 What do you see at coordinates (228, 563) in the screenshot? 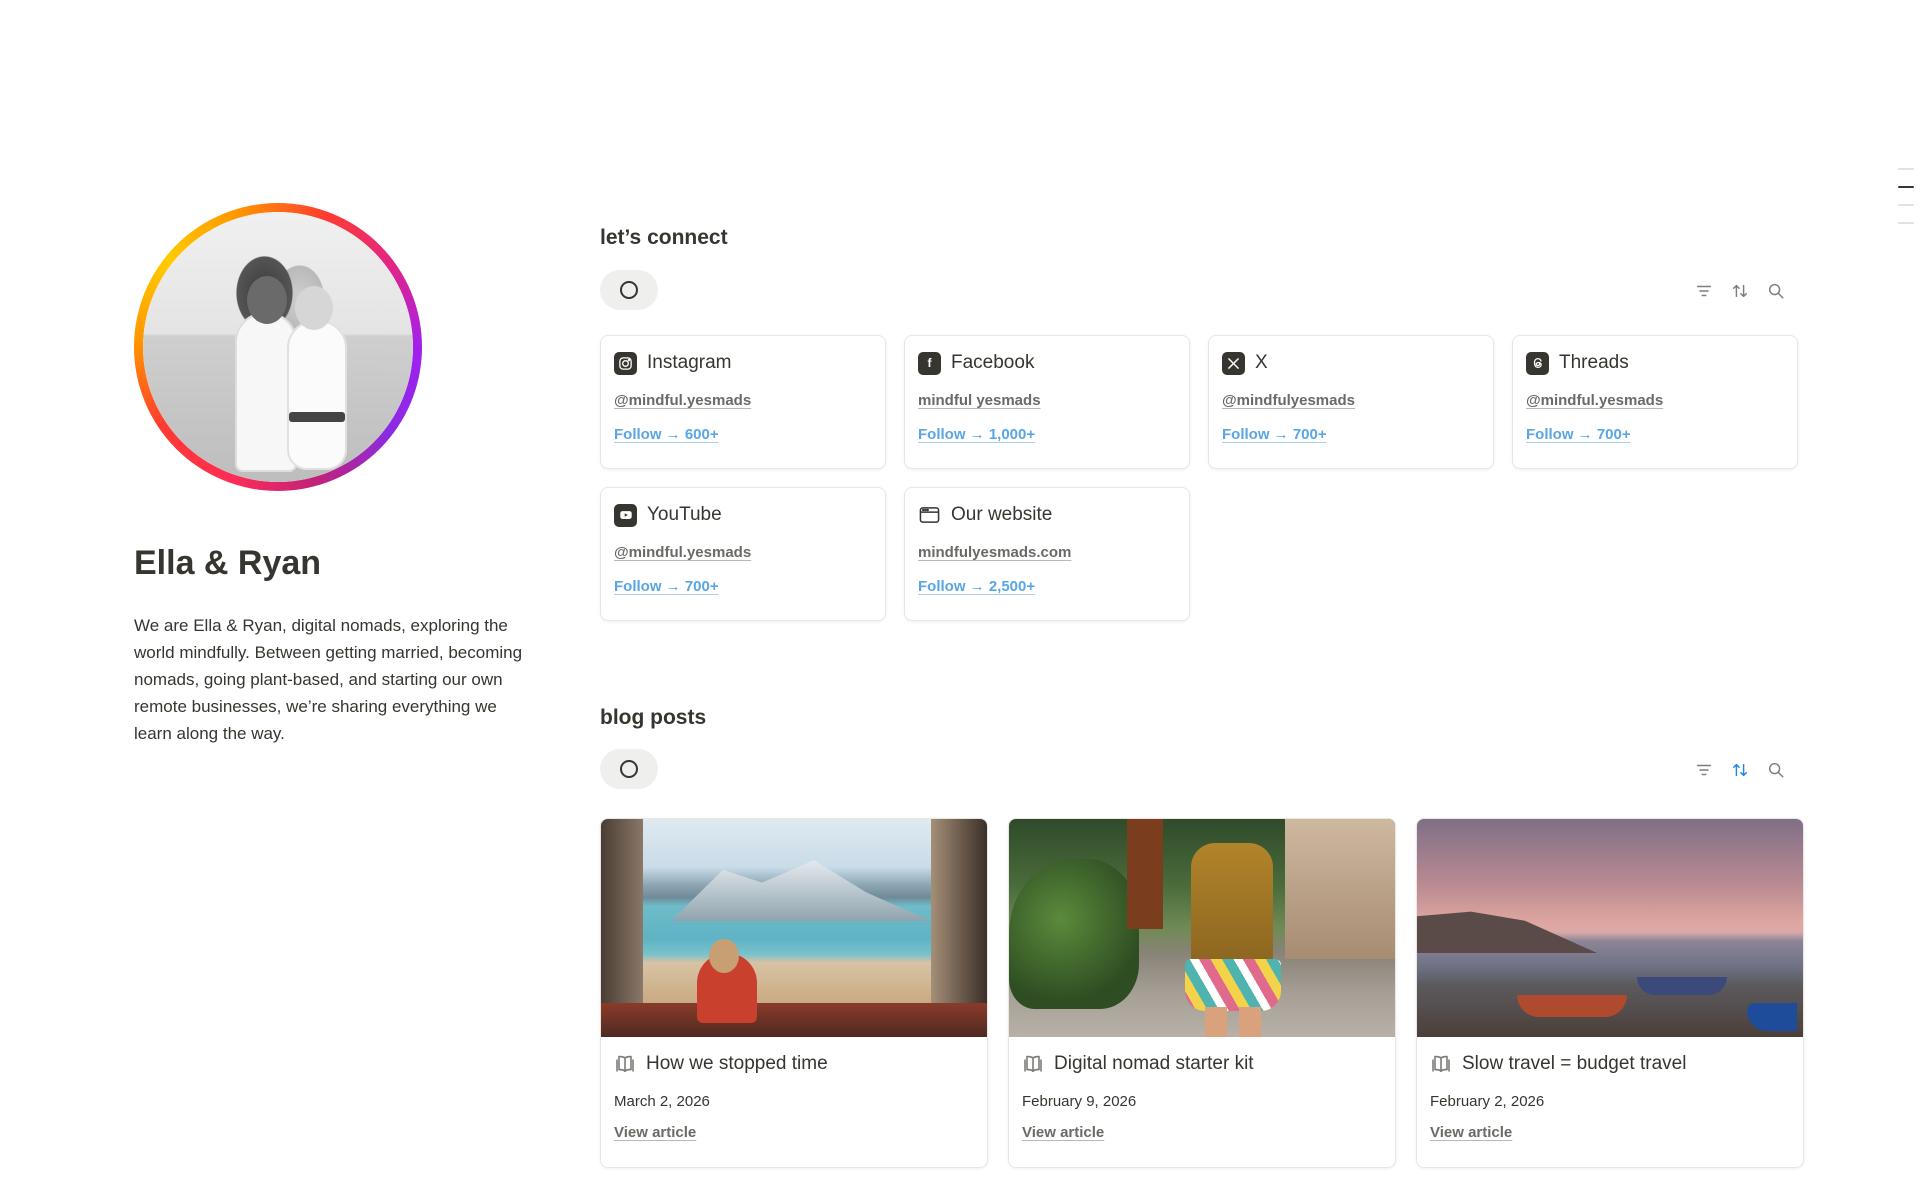
I see `profile-name: Ella & Ryan` at bounding box center [228, 563].